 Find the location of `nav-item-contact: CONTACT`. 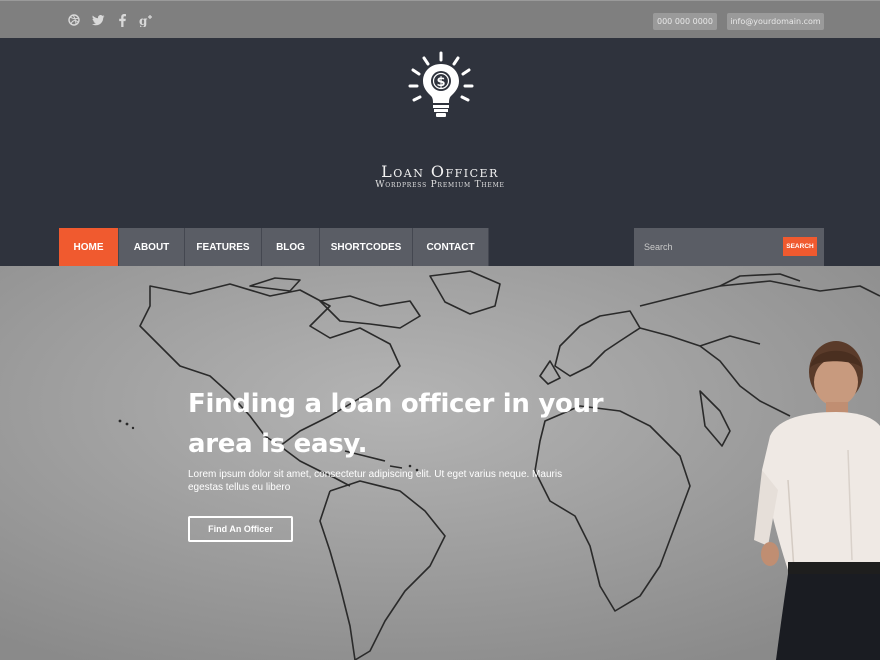

nav-item-contact: CONTACT is located at coordinates (451, 247).